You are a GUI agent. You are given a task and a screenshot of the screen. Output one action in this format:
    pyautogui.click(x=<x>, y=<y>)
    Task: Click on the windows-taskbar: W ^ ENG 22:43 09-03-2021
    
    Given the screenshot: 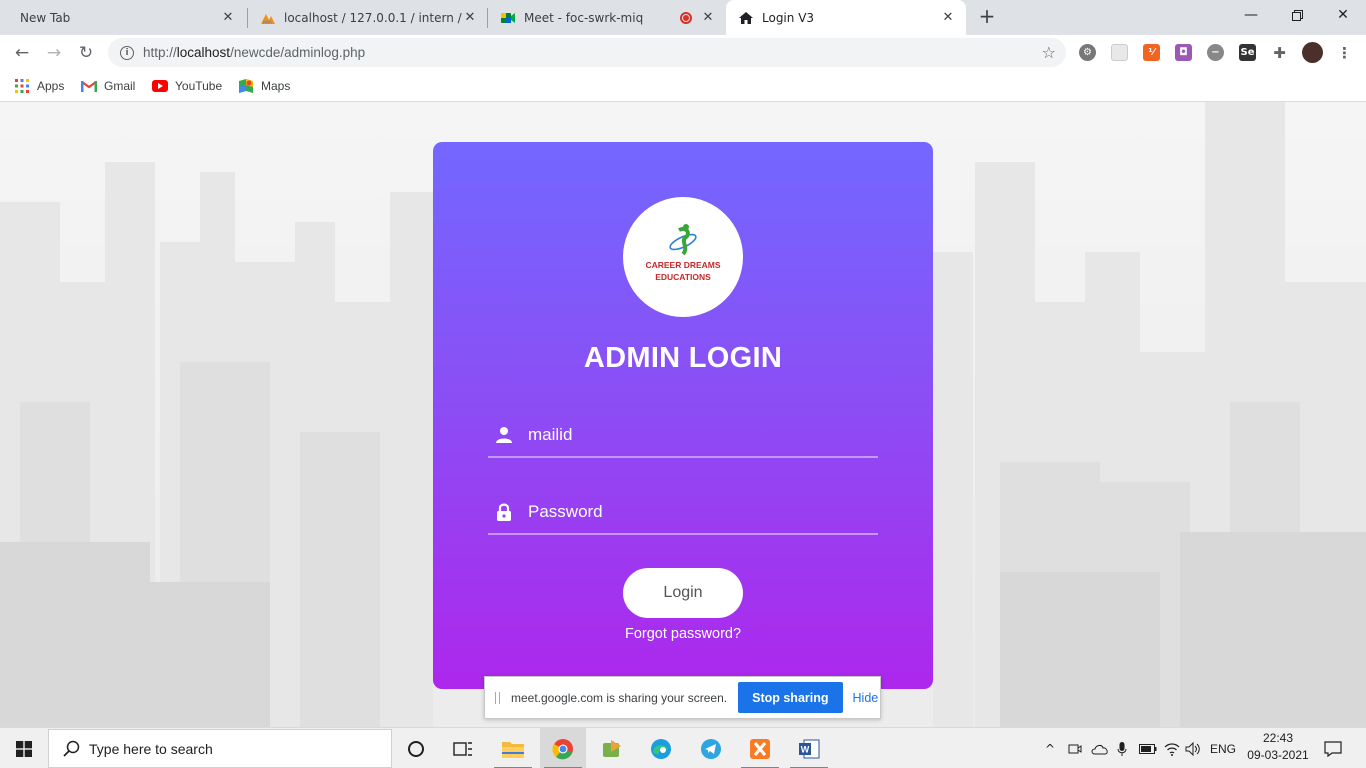 What is the action you would take?
    pyautogui.click(x=683, y=747)
    